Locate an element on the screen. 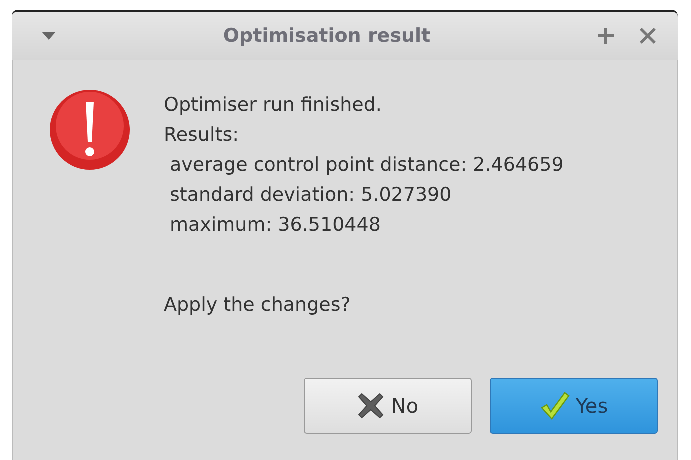 Image resolution: width=691 pixels, height=460 pixels. message-text: Optimiser run finished. is located at coordinates (273, 105).